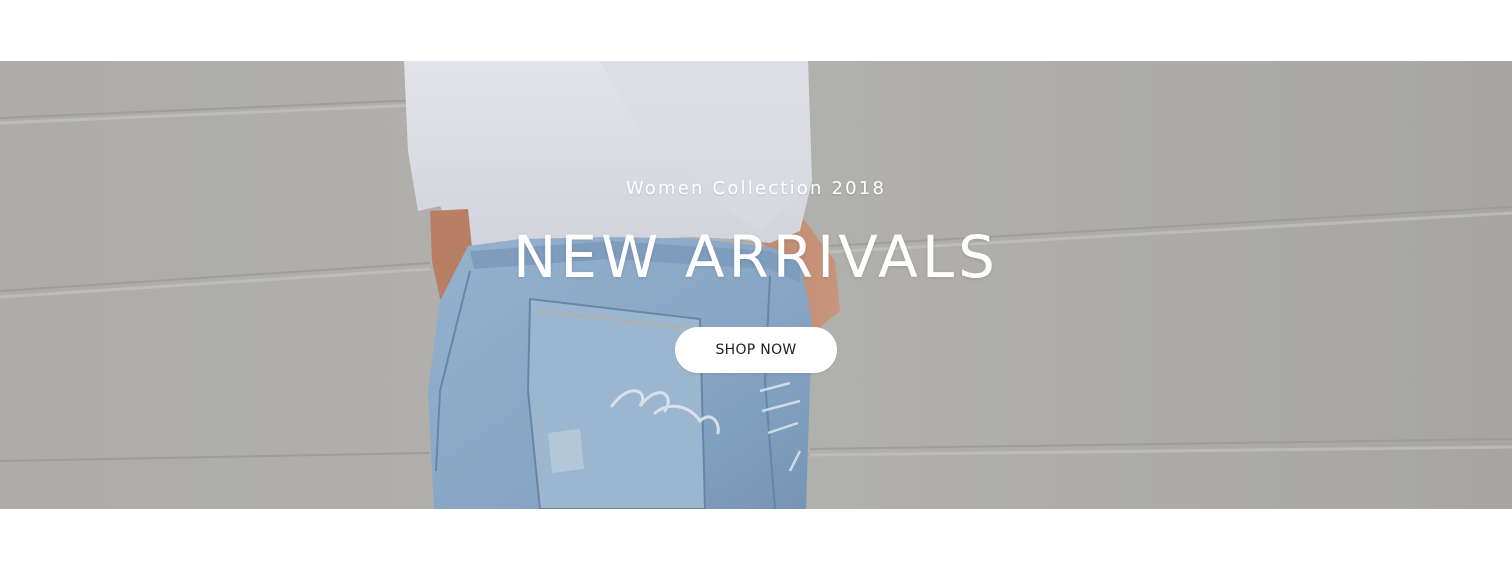 The width and height of the screenshot is (1512, 570). Describe the element at coordinates (756, 257) in the screenshot. I see `hero-headline: NEW ARRIVALS` at that location.